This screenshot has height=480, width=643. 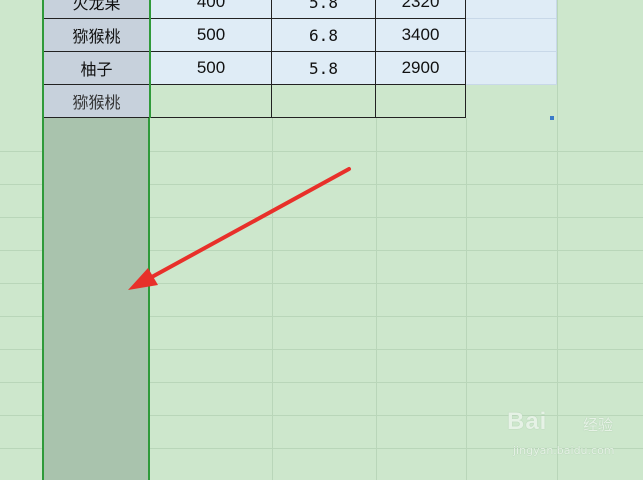 What do you see at coordinates (598, 425) in the screenshot?
I see `watermark-text: 经验` at bounding box center [598, 425].